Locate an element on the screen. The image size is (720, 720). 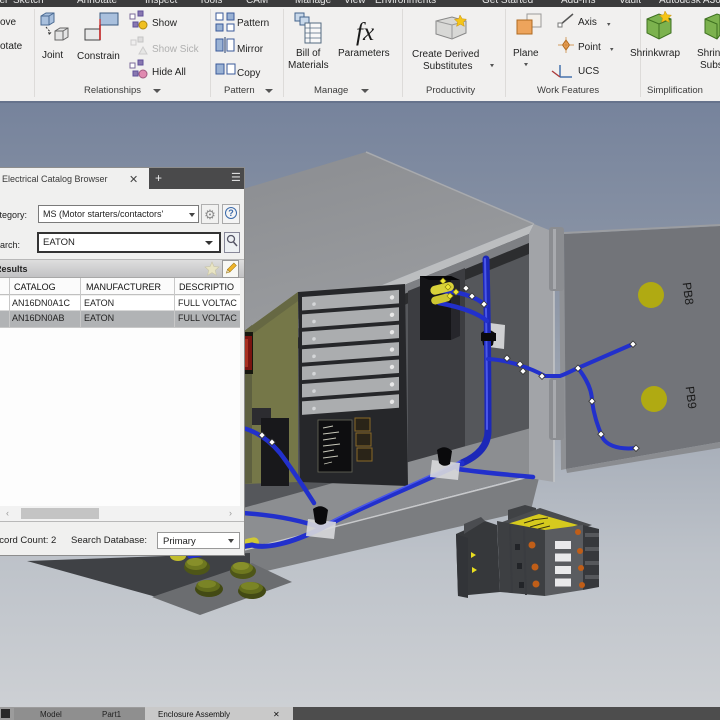
svg-text: PB9 is located at coordinates (691, 397).